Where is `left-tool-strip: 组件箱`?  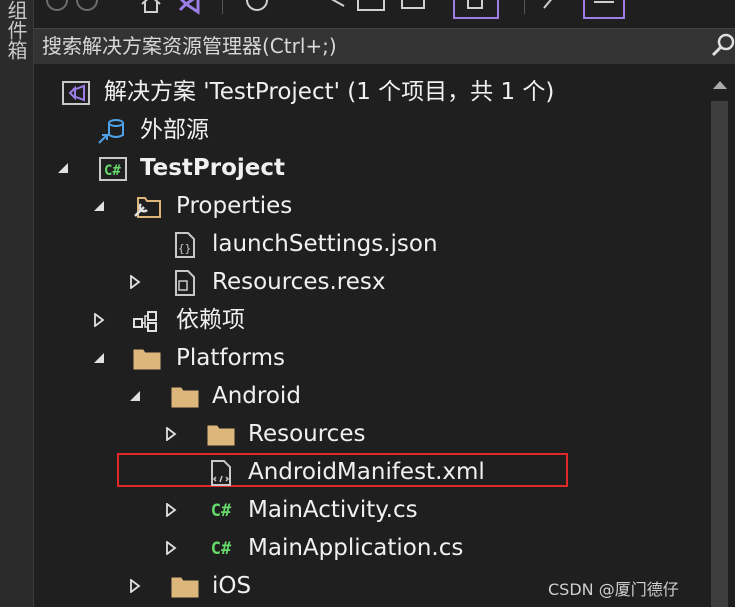
left-tool-strip: 组件箱 is located at coordinates (17, 303).